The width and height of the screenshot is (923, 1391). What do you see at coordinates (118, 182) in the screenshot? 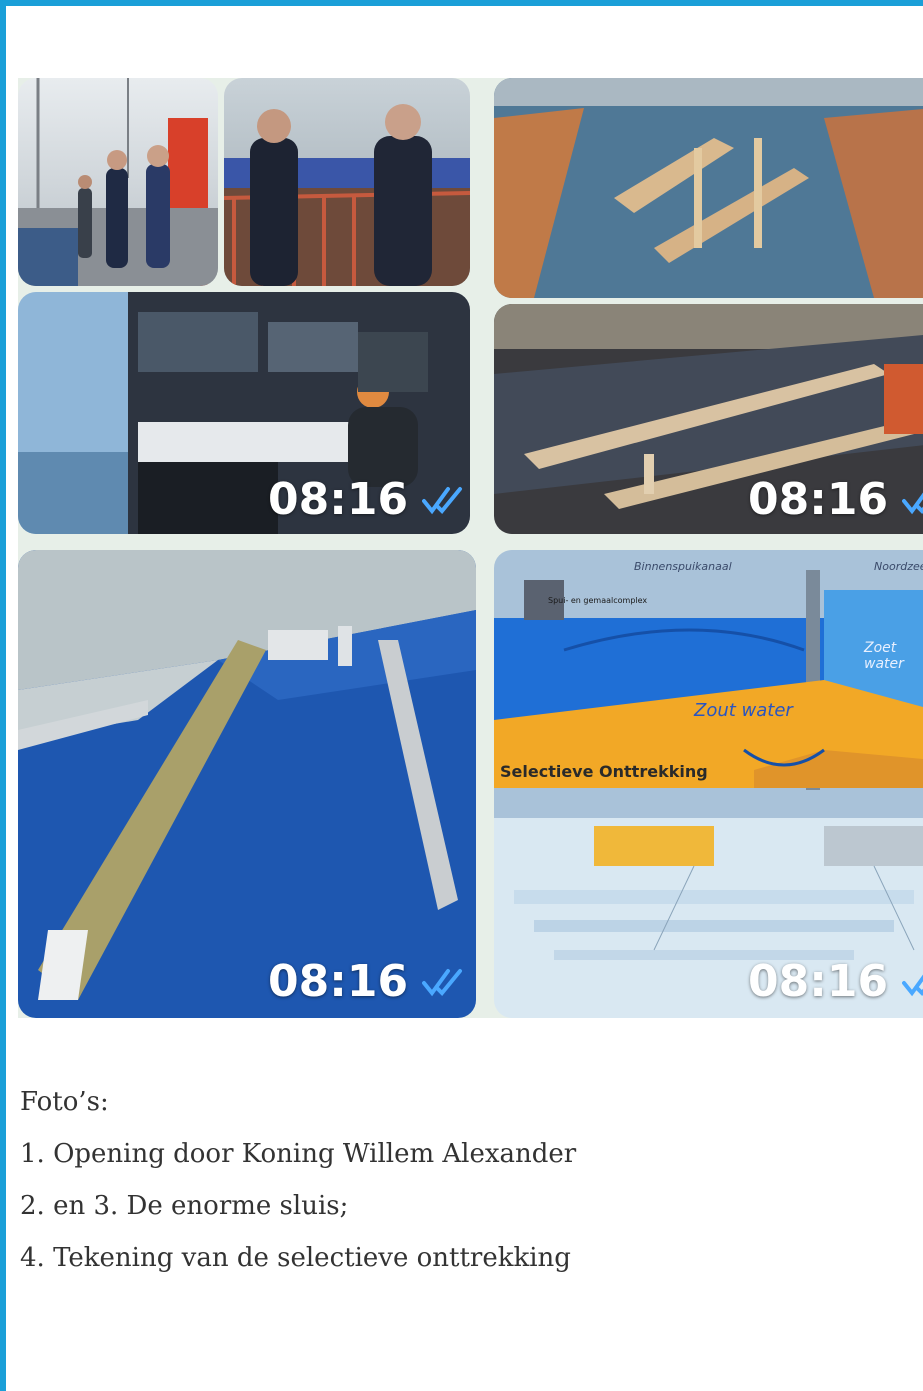
I see `photo-king-walking` at bounding box center [118, 182].